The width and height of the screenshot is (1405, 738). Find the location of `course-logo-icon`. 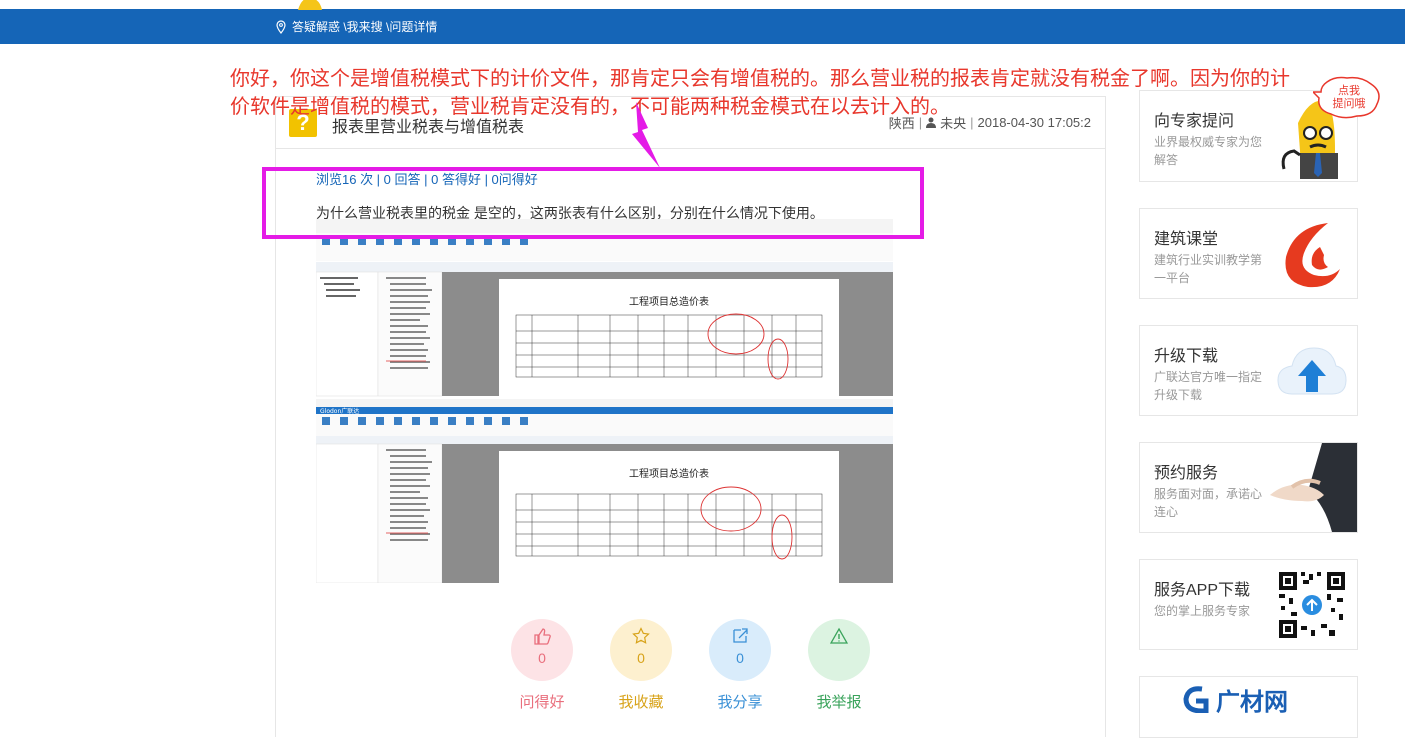

course-logo-icon is located at coordinates (1312, 255).